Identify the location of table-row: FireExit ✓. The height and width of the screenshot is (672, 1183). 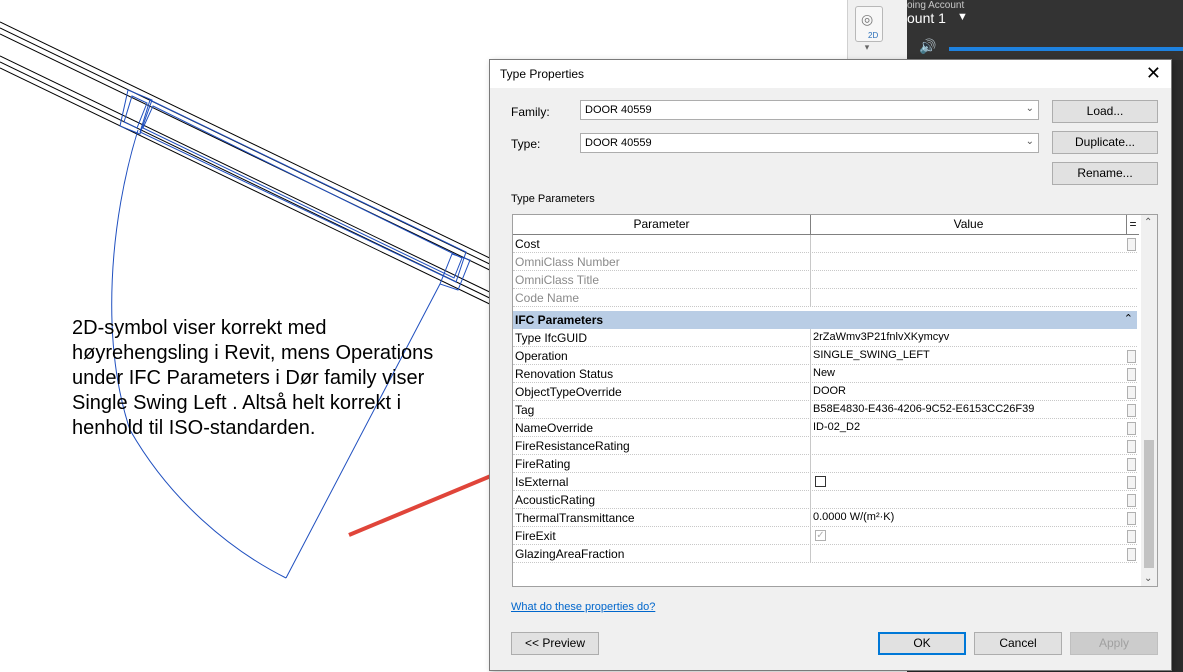
(825, 536).